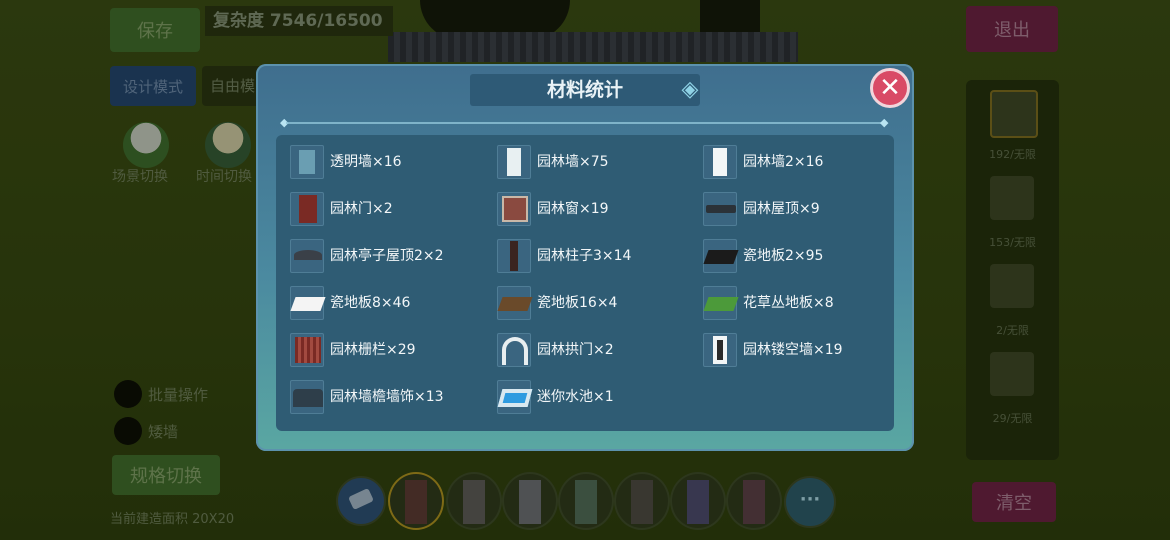  I want to click on garden-pillar-icon, so click(514, 256).